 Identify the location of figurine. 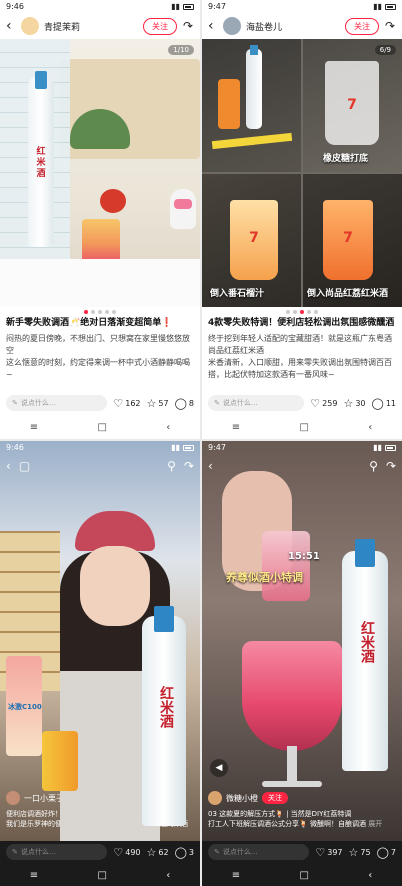
(183, 209).